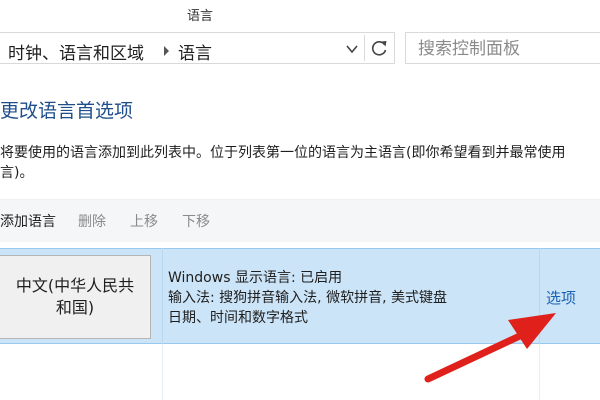  What do you see at coordinates (76, 51) in the screenshot?
I see `breadcrumb-clock-language-region: 时钟、语言和区域` at bounding box center [76, 51].